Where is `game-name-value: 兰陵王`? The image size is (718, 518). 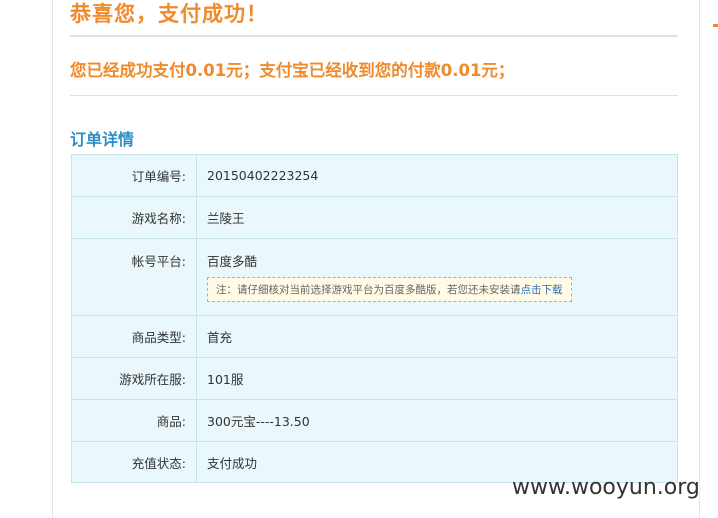 game-name-value: 兰陵王 is located at coordinates (437, 217).